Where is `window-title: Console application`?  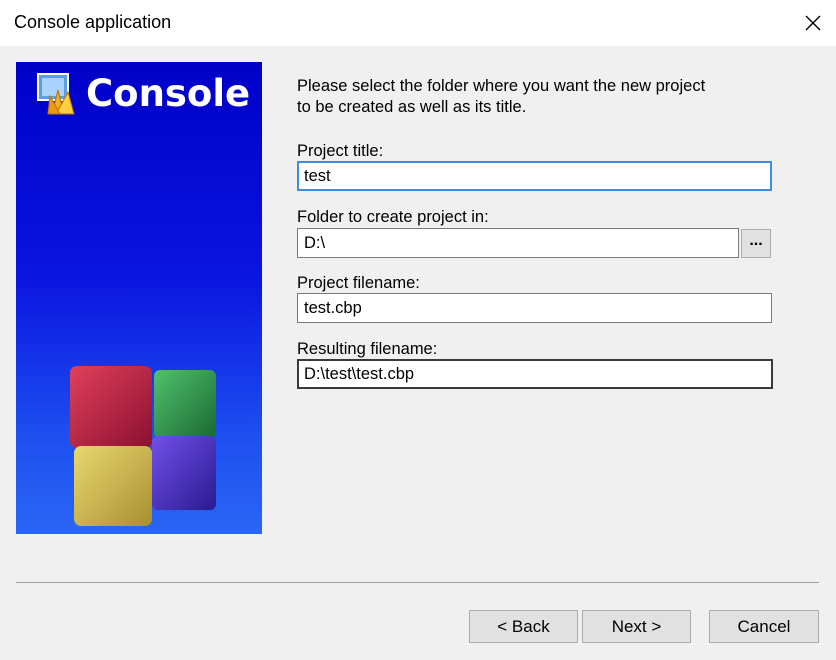 window-title: Console application is located at coordinates (93, 22).